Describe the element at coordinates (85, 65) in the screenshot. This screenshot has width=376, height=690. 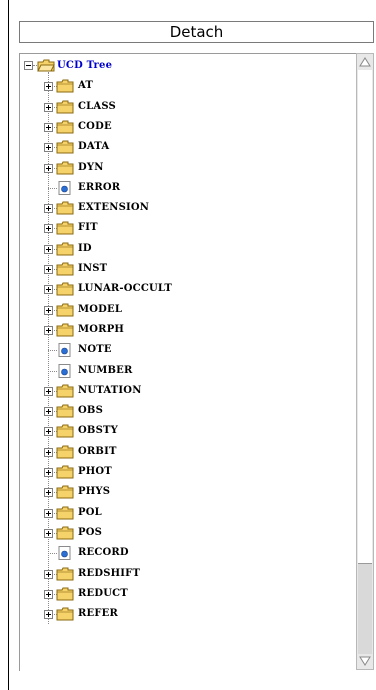
I see `tree-root-label: UCD Tree` at that location.